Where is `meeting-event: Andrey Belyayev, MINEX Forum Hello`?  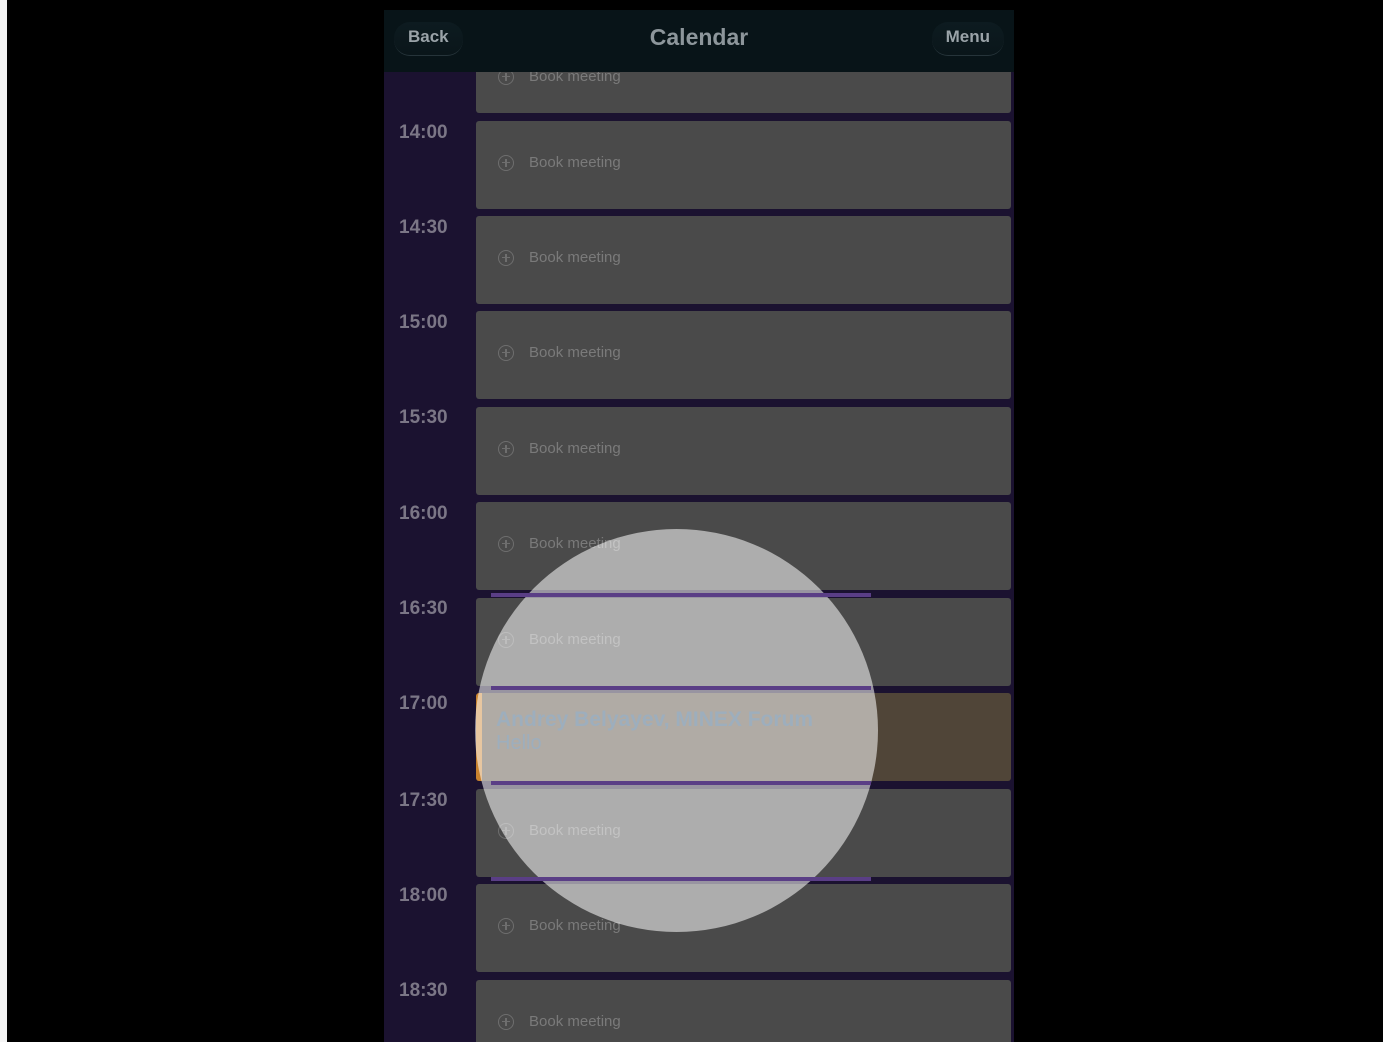 meeting-event: Andrey Belyayev, MINEX Forum Hello is located at coordinates (743, 737).